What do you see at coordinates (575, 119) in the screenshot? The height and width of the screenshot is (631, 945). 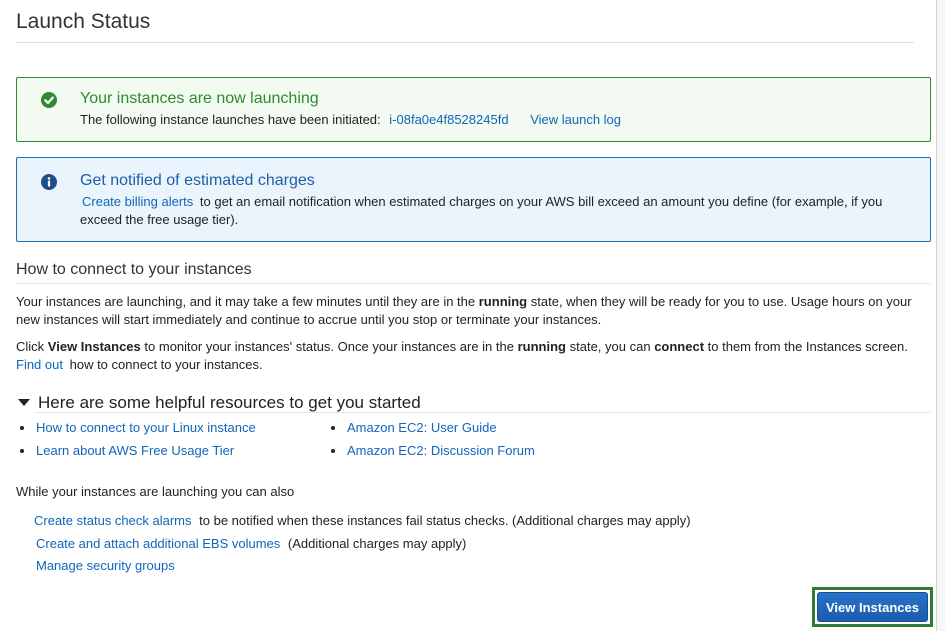 I see `view-launch-log-link: View launch log` at bounding box center [575, 119].